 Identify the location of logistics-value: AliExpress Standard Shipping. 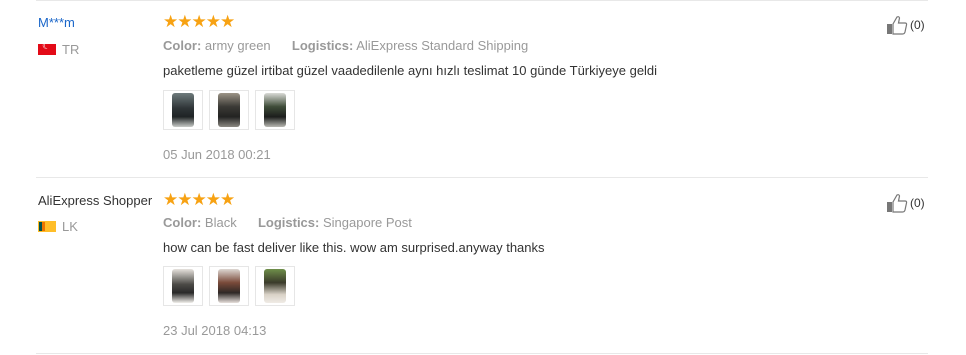
(442, 45).